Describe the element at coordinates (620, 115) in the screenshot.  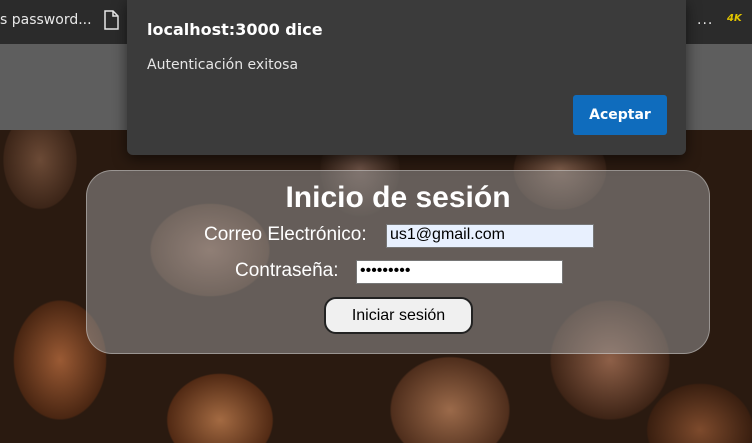
I see `accept-button: Aceptar` at that location.